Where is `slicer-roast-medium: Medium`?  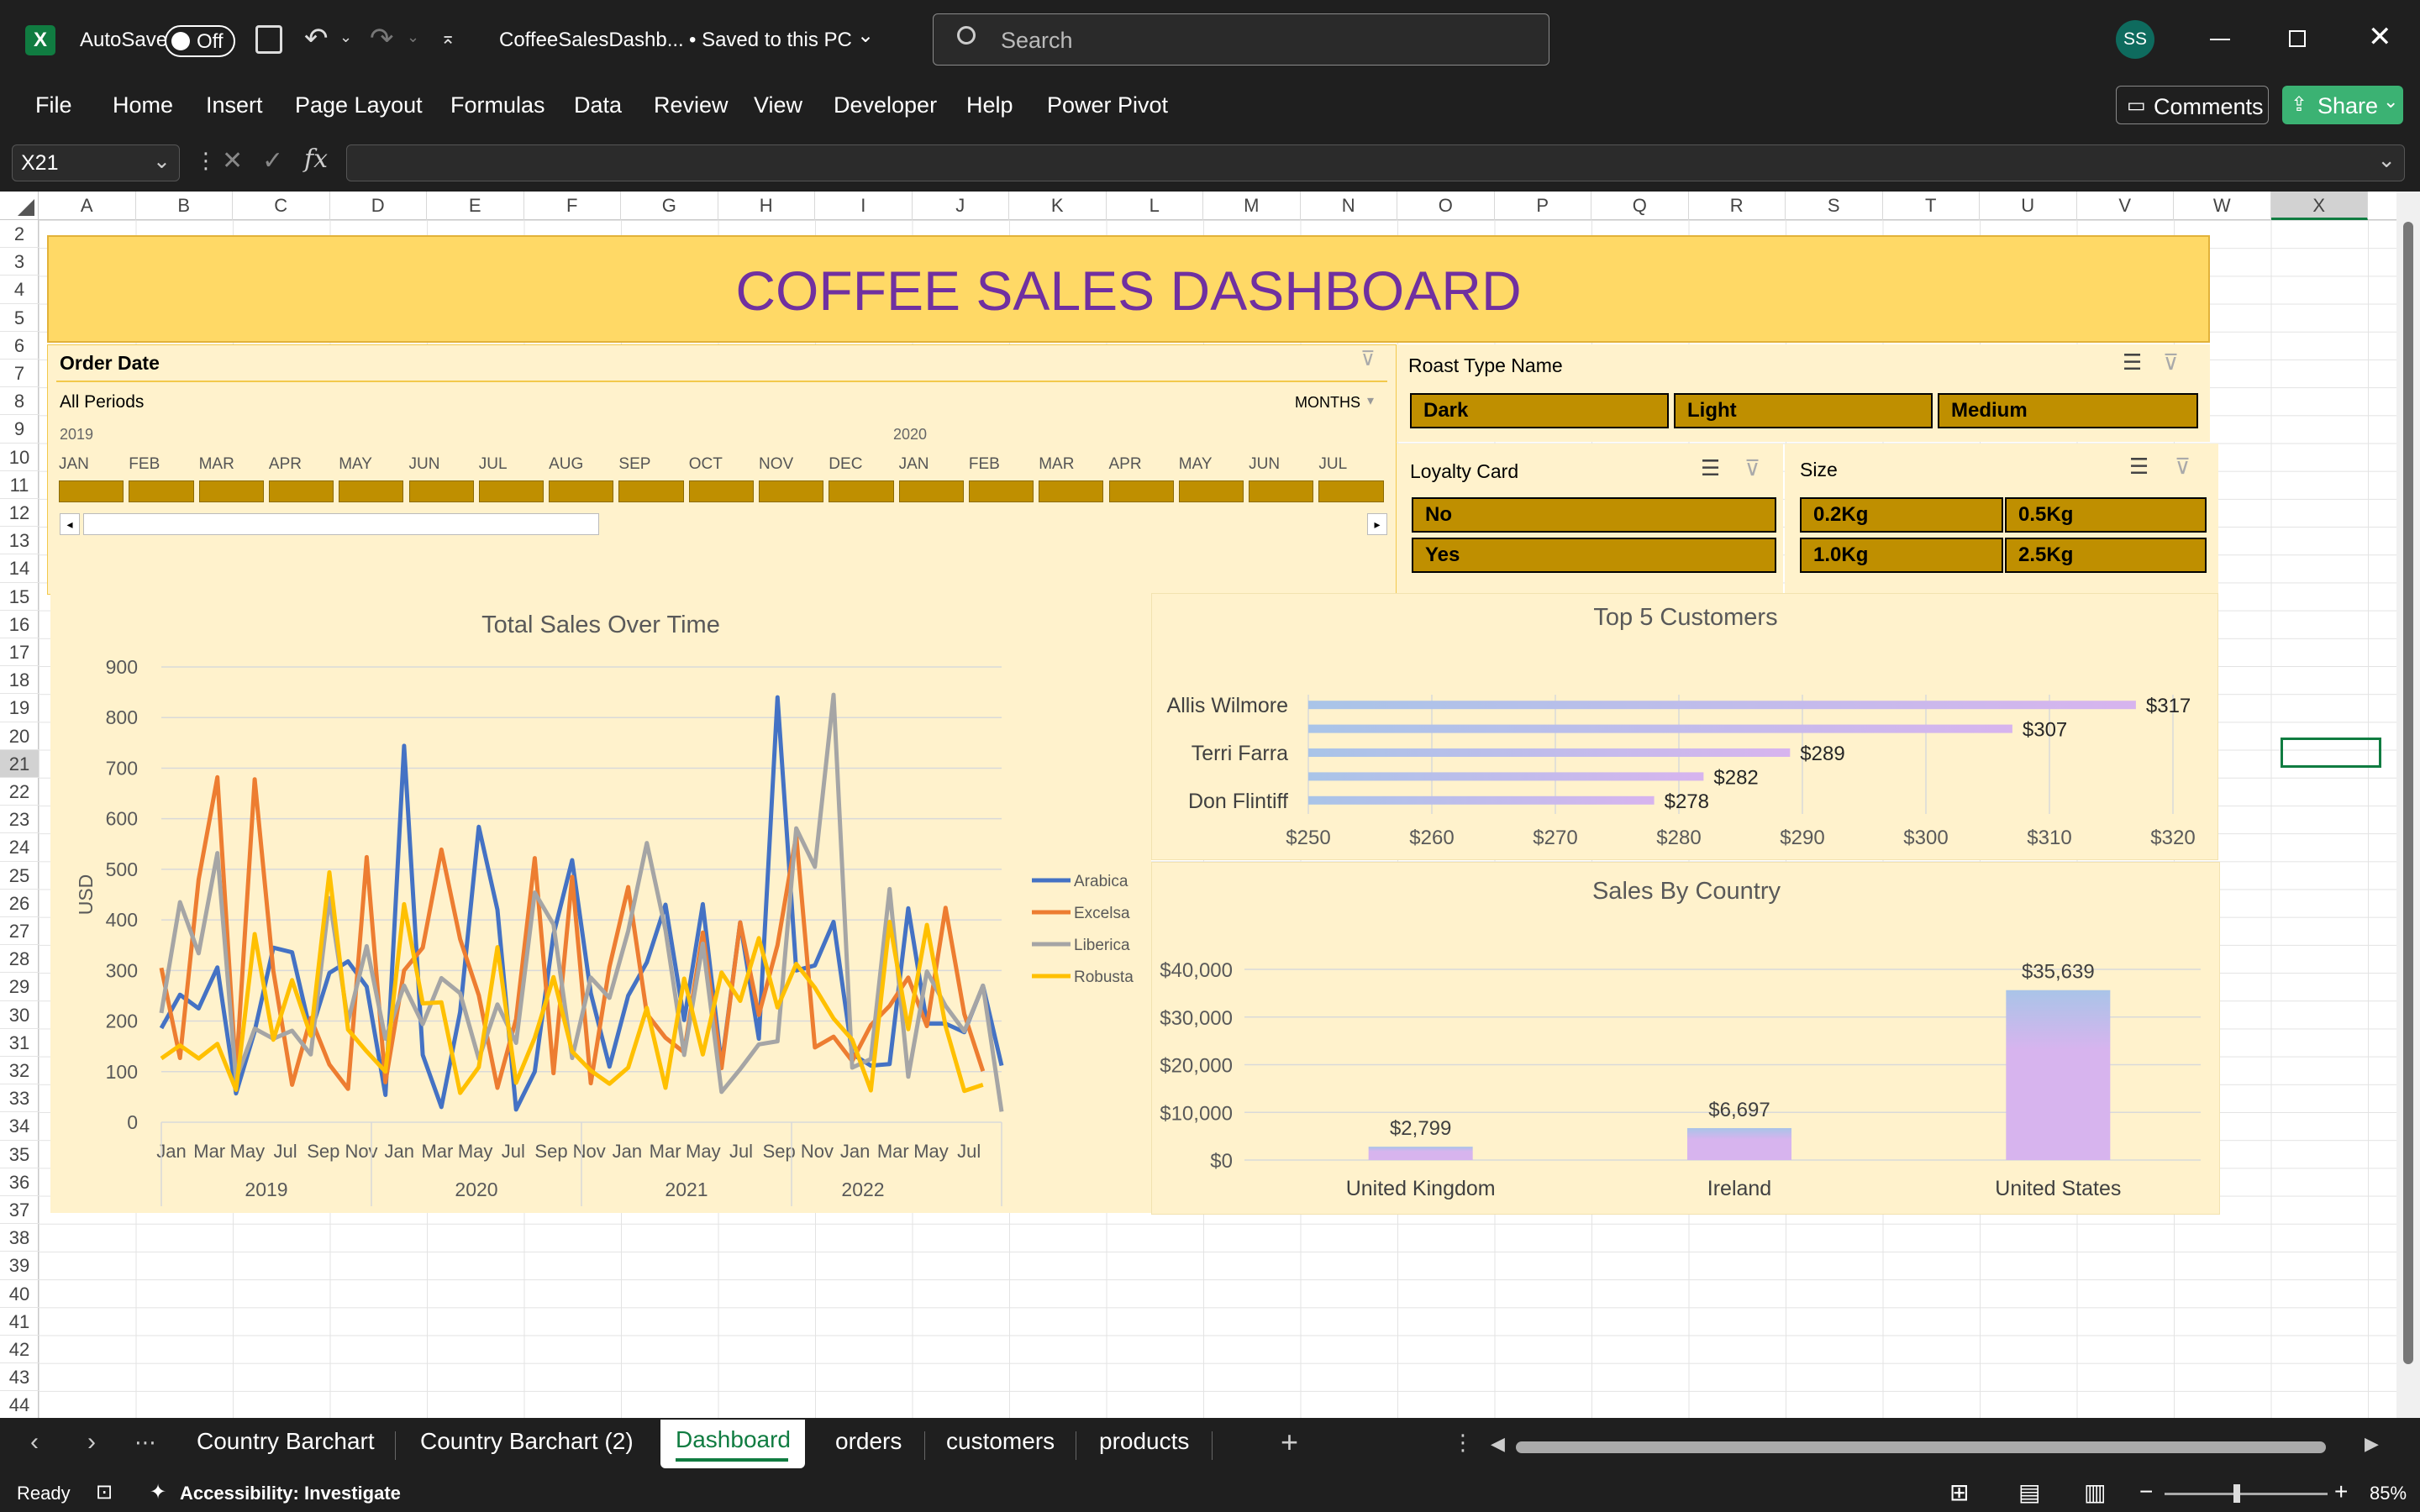 slicer-roast-medium: Medium is located at coordinates (2068, 410).